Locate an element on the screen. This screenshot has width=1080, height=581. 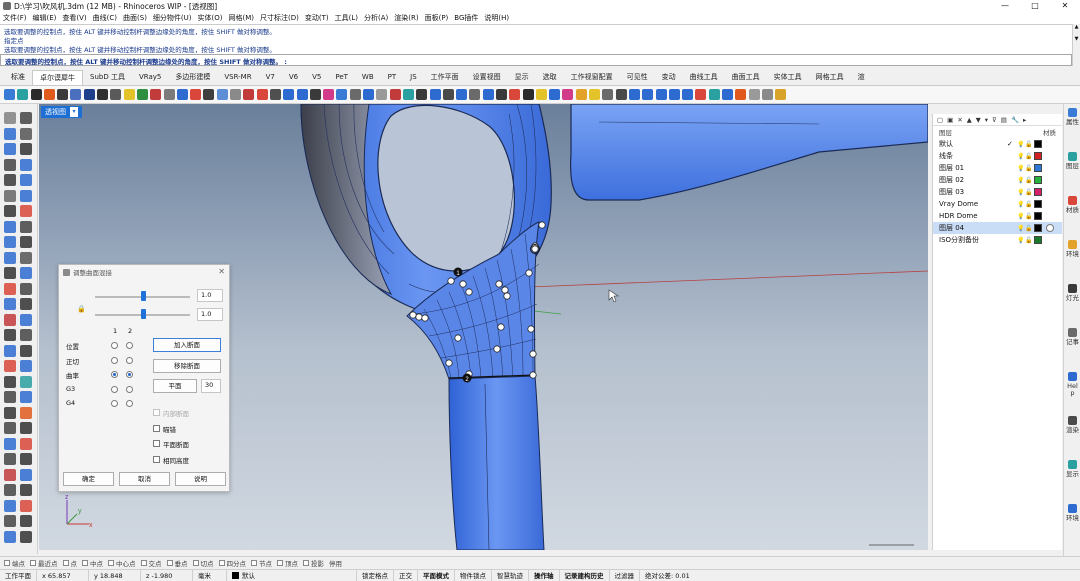
side-tab: 材质 is located at coordinates (1072, 210).